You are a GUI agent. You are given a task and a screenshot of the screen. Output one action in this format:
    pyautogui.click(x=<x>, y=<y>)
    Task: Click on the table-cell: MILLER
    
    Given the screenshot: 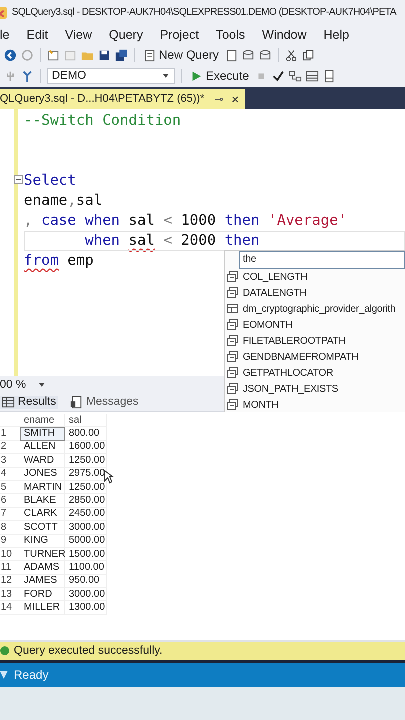 What is the action you would take?
    pyautogui.click(x=42, y=608)
    